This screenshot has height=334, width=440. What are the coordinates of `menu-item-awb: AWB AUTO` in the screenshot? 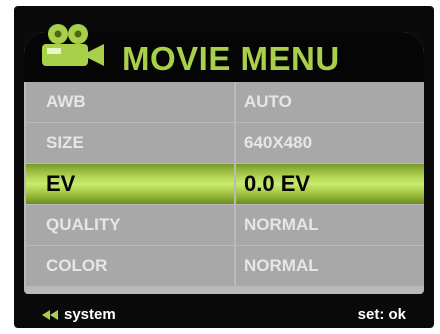 It's located at (225, 102).